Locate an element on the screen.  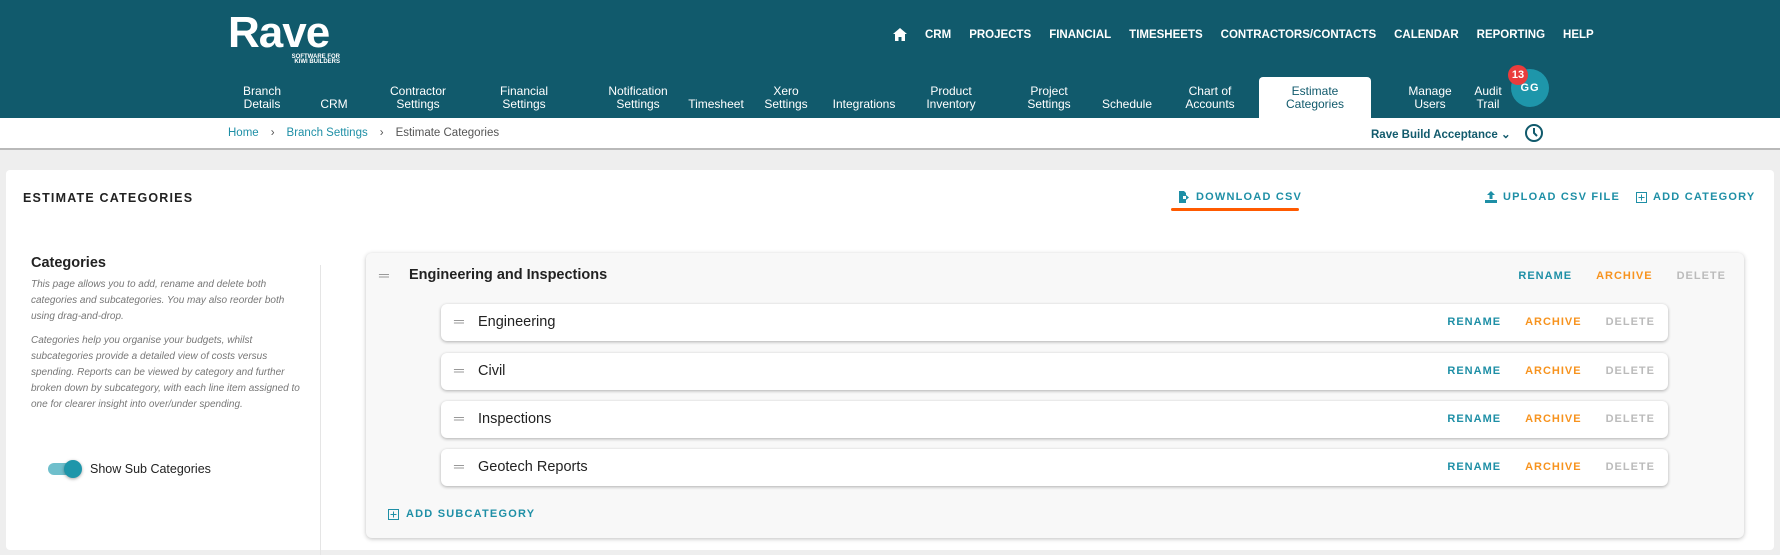
upload-csv-button: UPLOAD CSV FILE is located at coordinates (1552, 197).